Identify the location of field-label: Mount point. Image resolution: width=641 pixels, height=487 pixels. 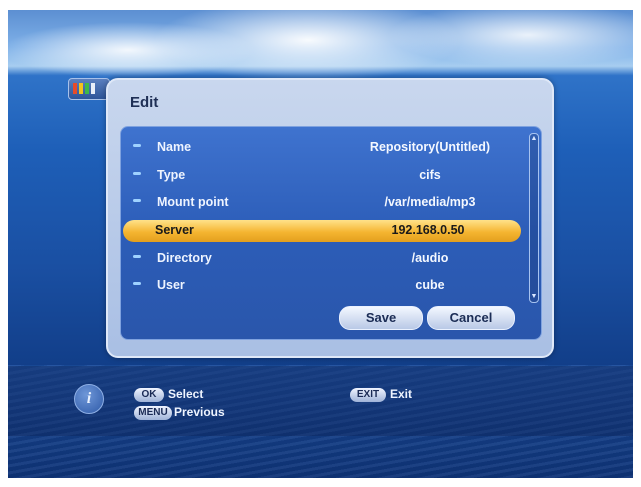
(193, 202).